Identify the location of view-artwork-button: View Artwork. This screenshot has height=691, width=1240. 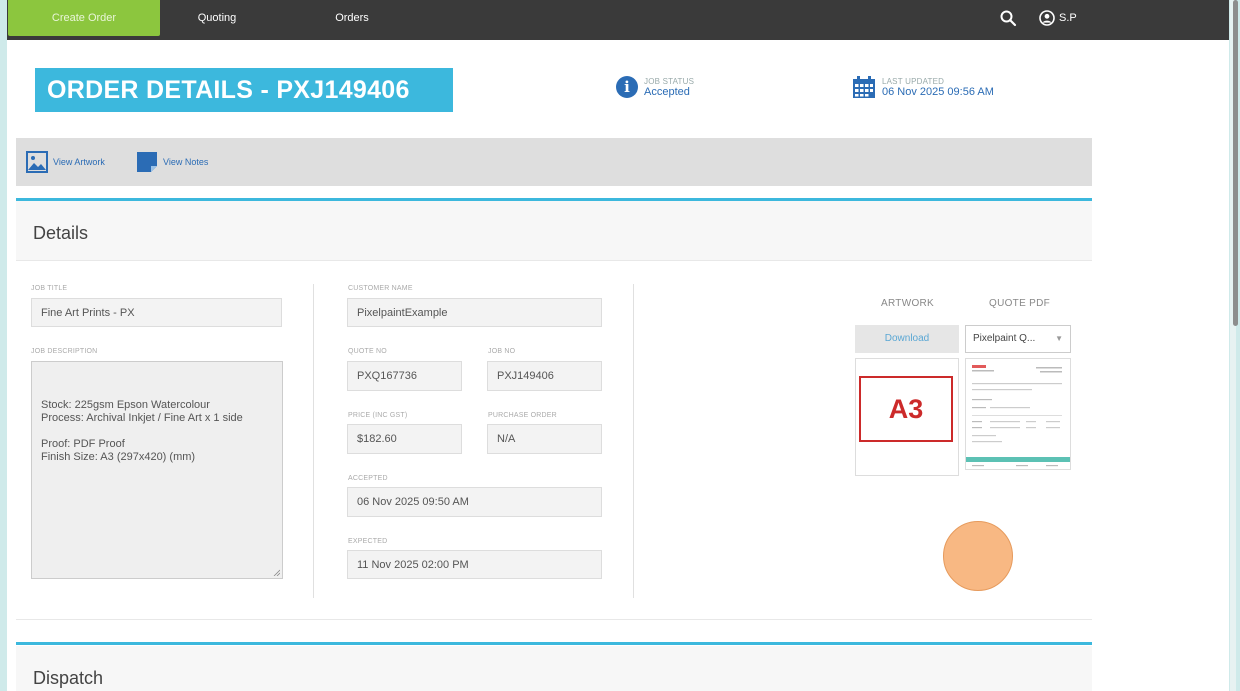
(65, 162).